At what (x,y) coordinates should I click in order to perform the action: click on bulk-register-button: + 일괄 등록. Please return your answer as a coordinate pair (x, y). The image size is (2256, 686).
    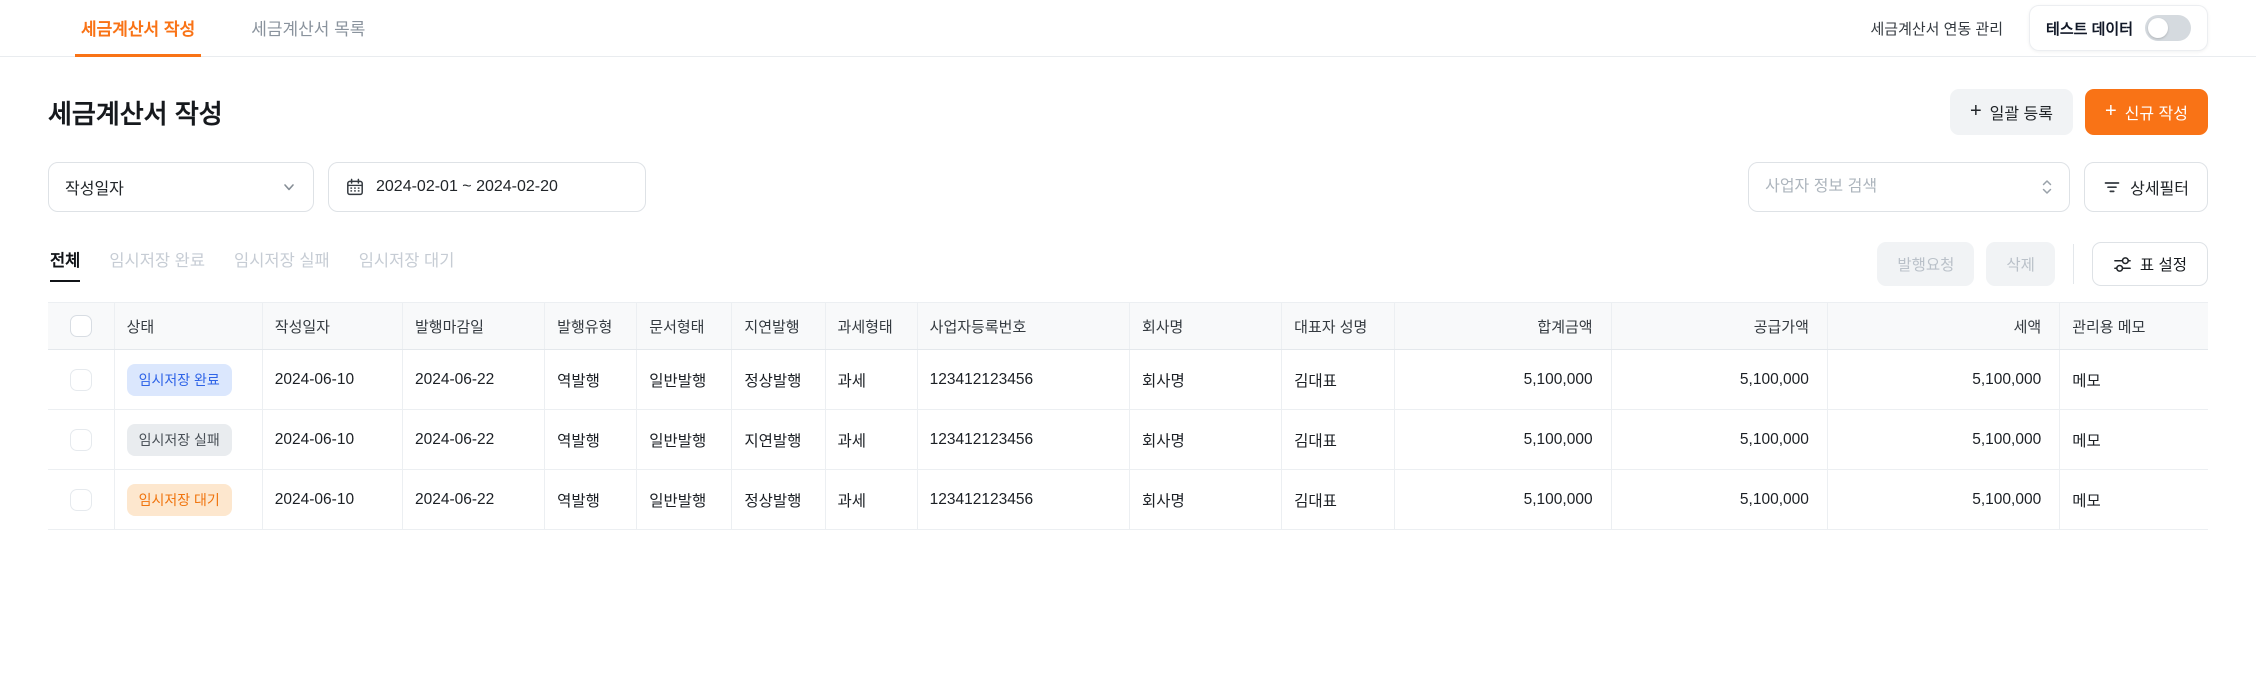
    Looking at the image, I should click on (2011, 112).